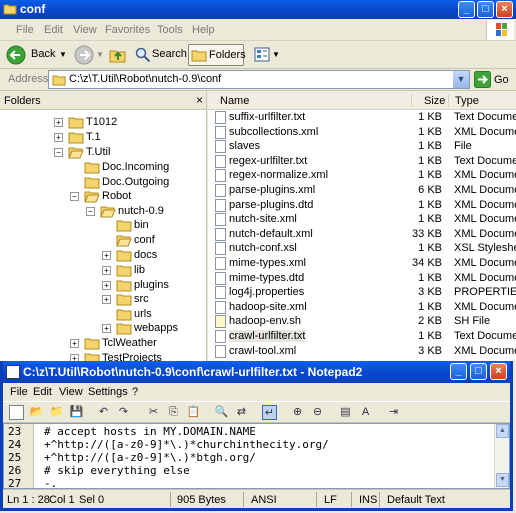  I want to click on explorer-title-bar: conf _ □ ×, so click(258, 9).